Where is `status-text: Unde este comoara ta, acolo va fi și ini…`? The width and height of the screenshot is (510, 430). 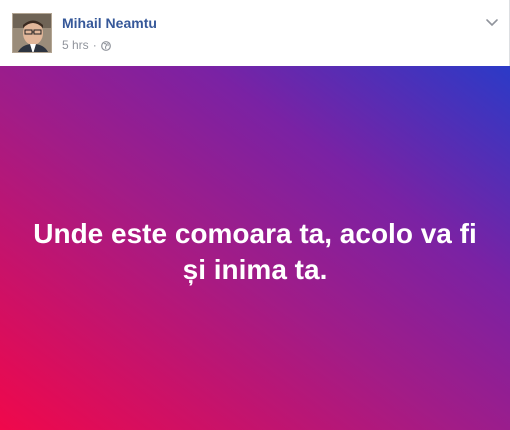 status-text: Unde este comoara ta, acolo va fi și ini… is located at coordinates (255, 251).